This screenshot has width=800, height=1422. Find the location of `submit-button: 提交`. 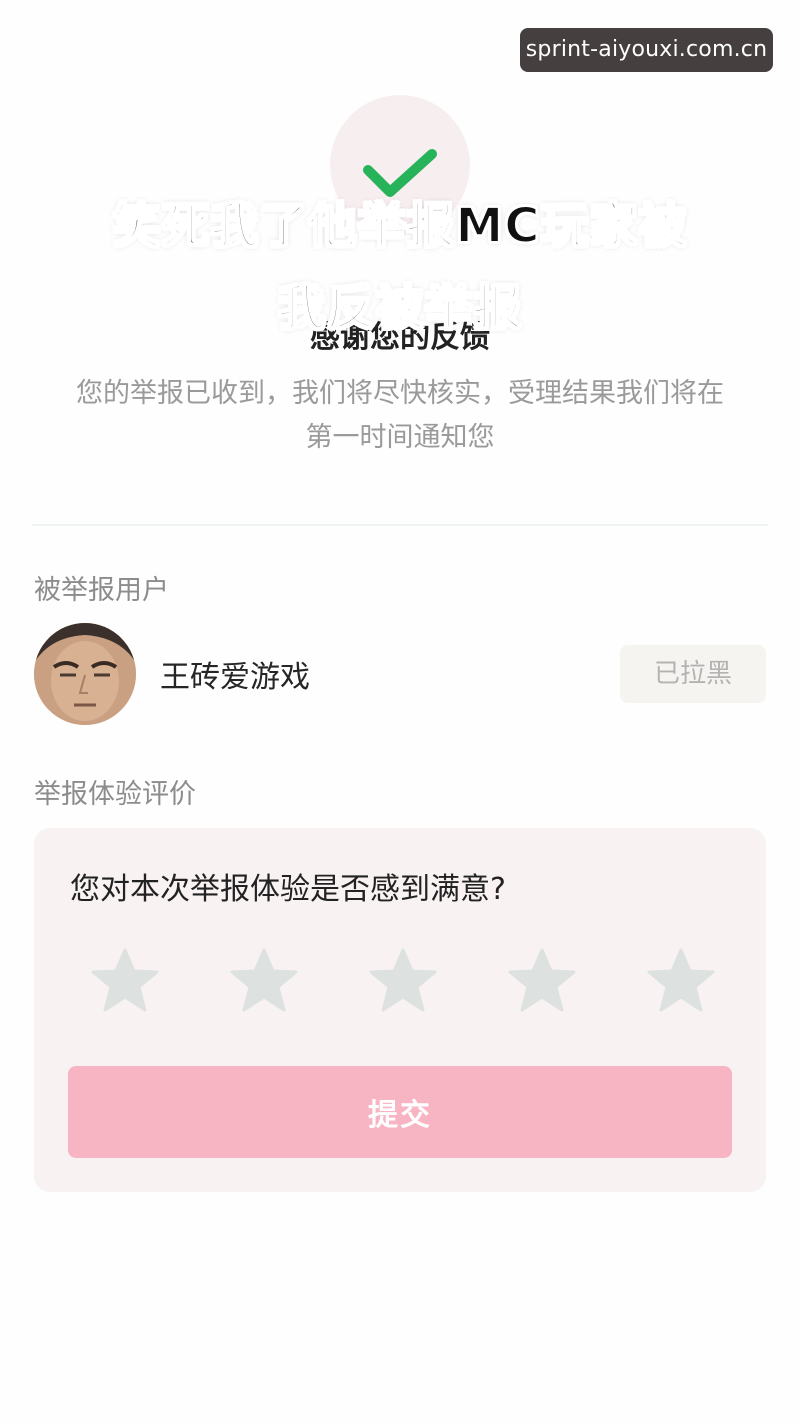

submit-button: 提交 is located at coordinates (400, 1112).